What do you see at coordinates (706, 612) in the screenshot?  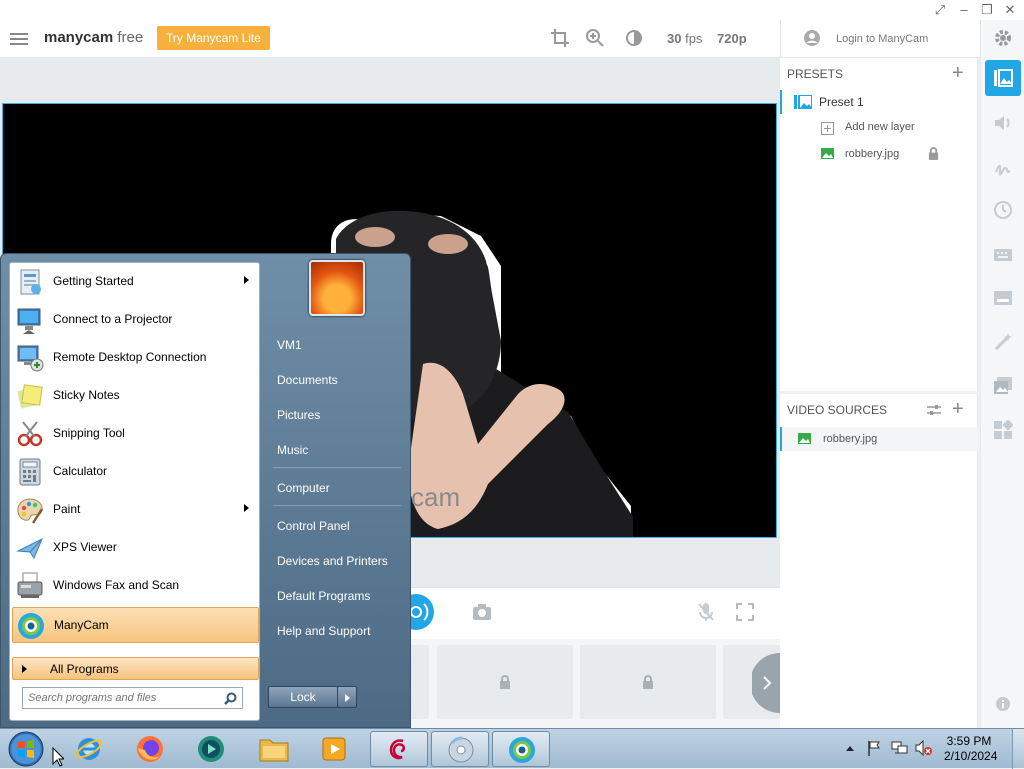 I see `microphone-muted-icon` at bounding box center [706, 612].